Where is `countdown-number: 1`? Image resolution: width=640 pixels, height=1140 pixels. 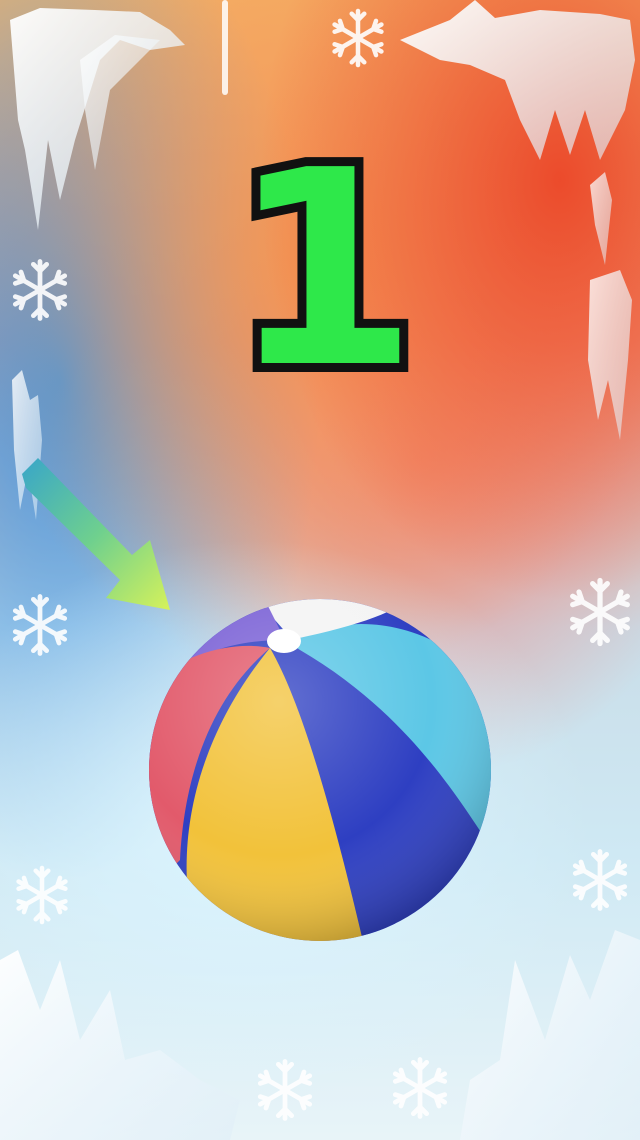
countdown-number: 1 is located at coordinates (324, 269).